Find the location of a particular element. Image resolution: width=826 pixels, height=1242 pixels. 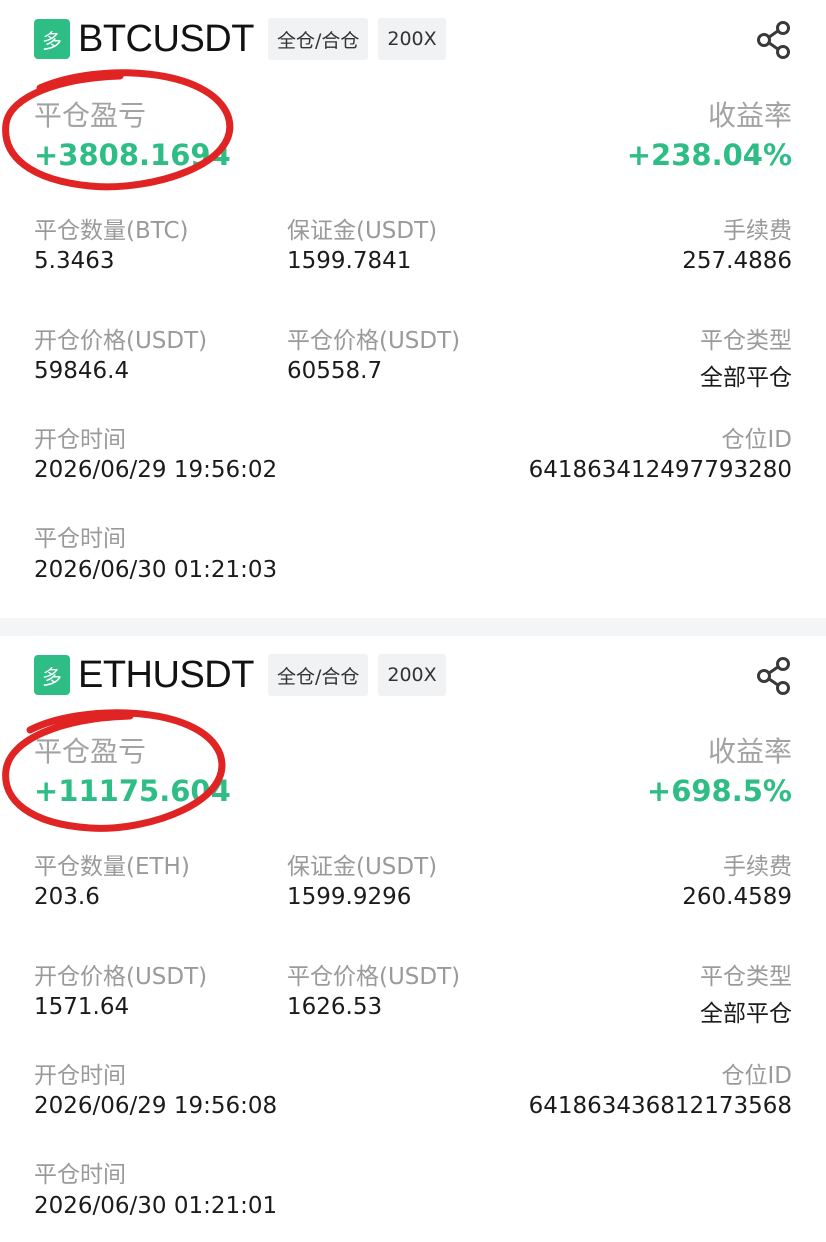

fee-value: 257.4886 is located at coordinates (737, 261).